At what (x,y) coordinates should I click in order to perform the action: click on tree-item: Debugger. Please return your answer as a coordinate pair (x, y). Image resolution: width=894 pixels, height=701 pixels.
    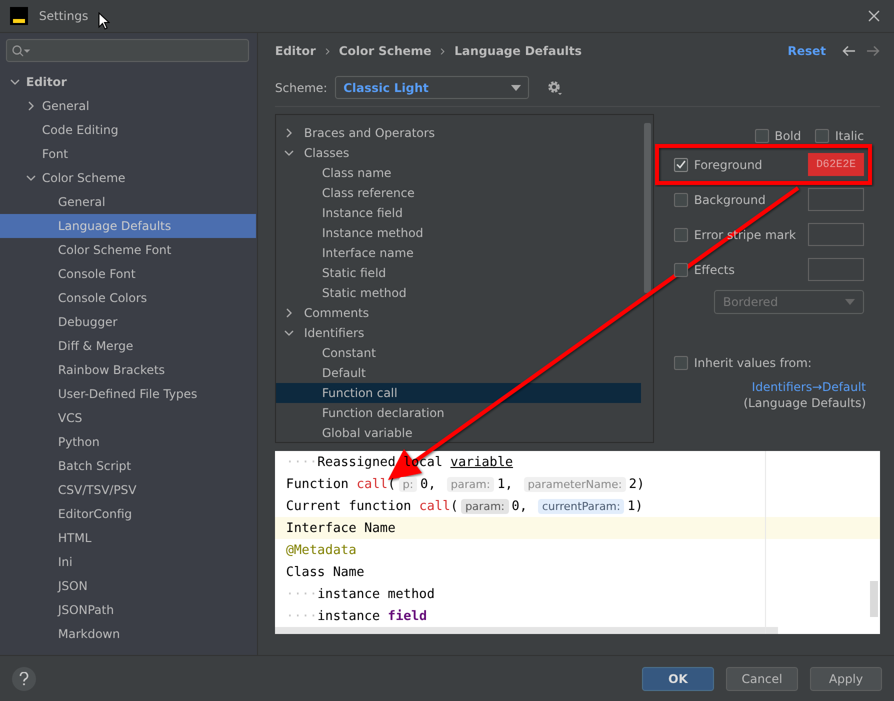
    Looking at the image, I should click on (128, 322).